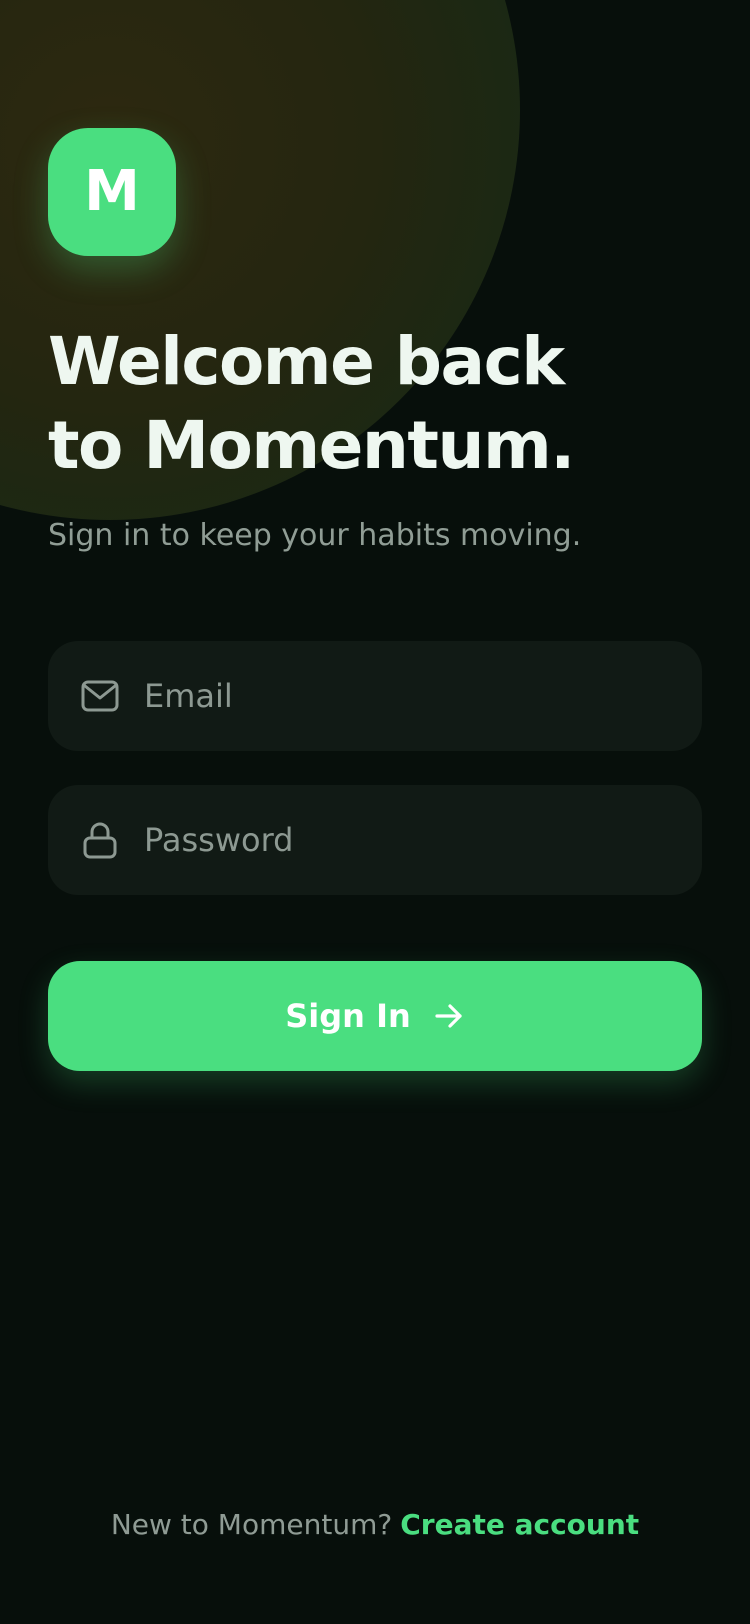 Image resolution: width=750 pixels, height=1624 pixels. Describe the element at coordinates (100, 840) in the screenshot. I see `lock-icon` at that location.